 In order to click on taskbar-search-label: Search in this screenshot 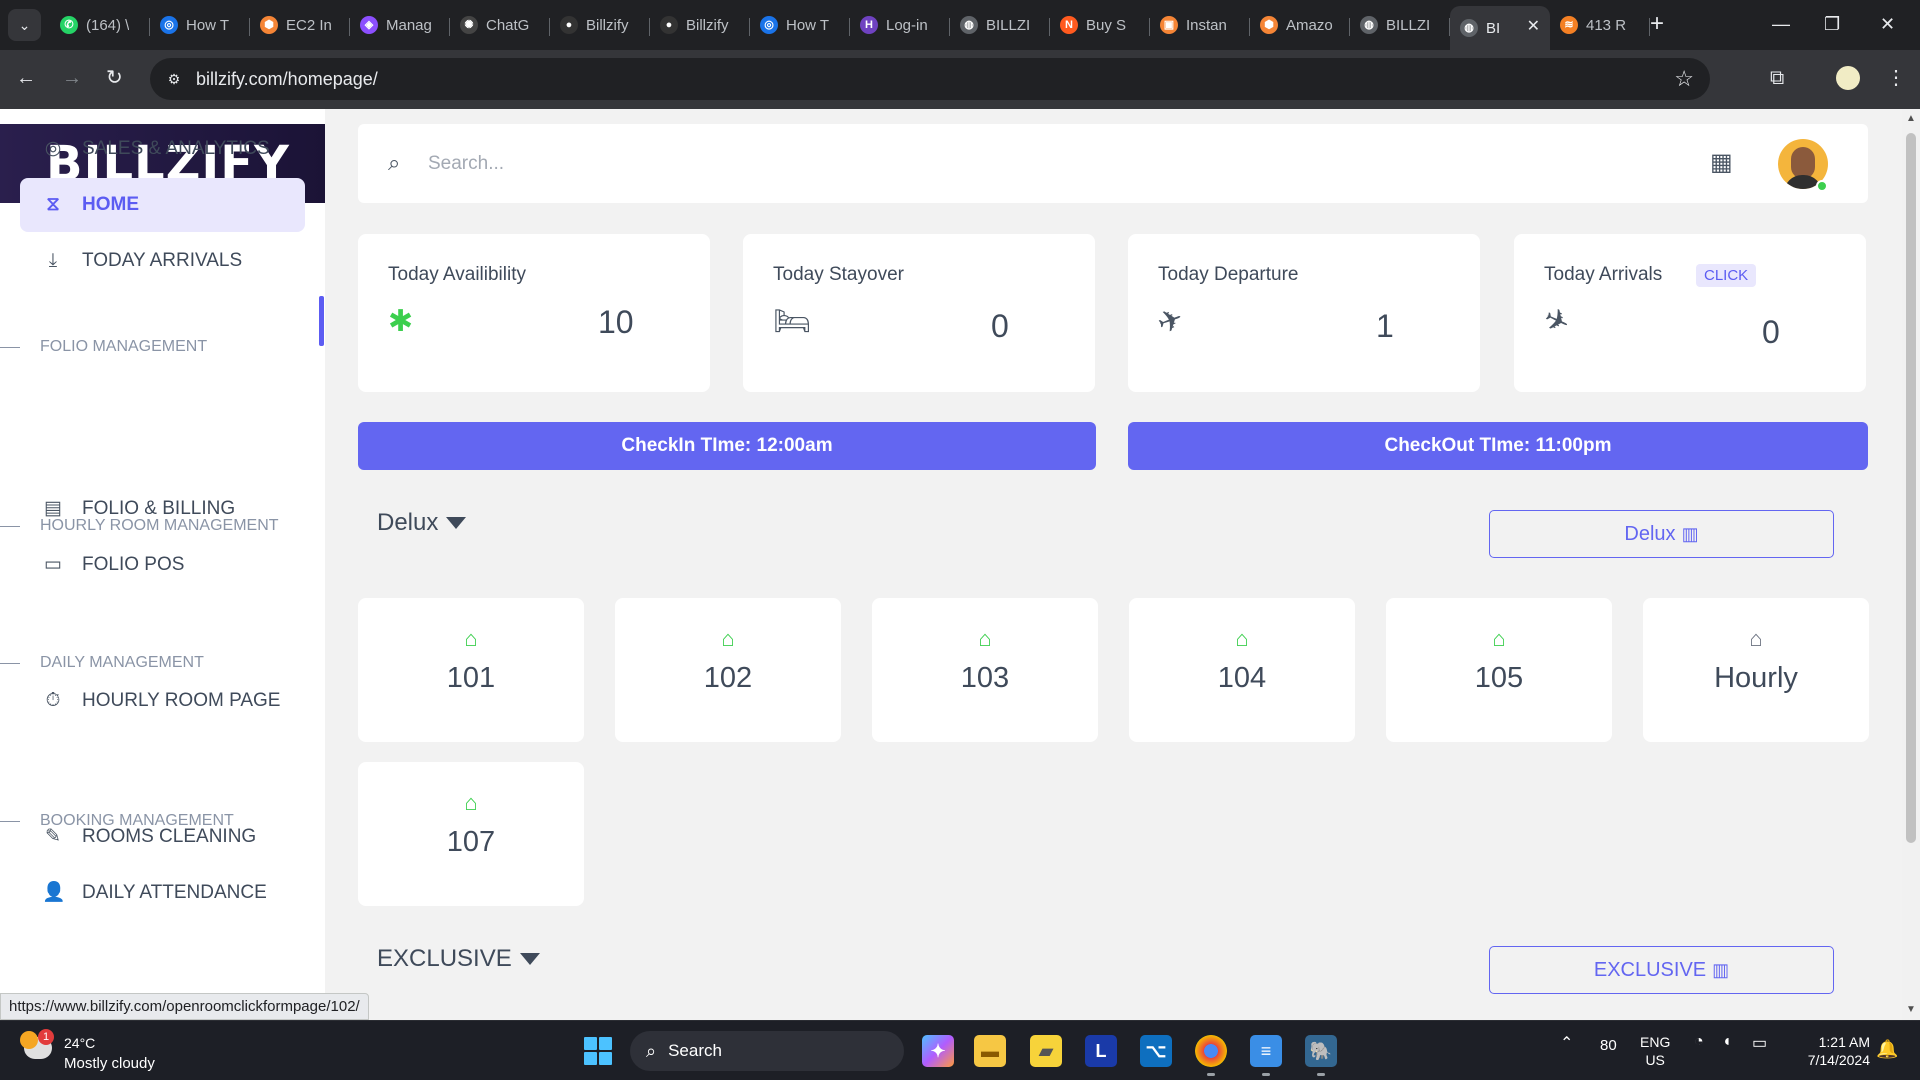, I will do `click(695, 1050)`.